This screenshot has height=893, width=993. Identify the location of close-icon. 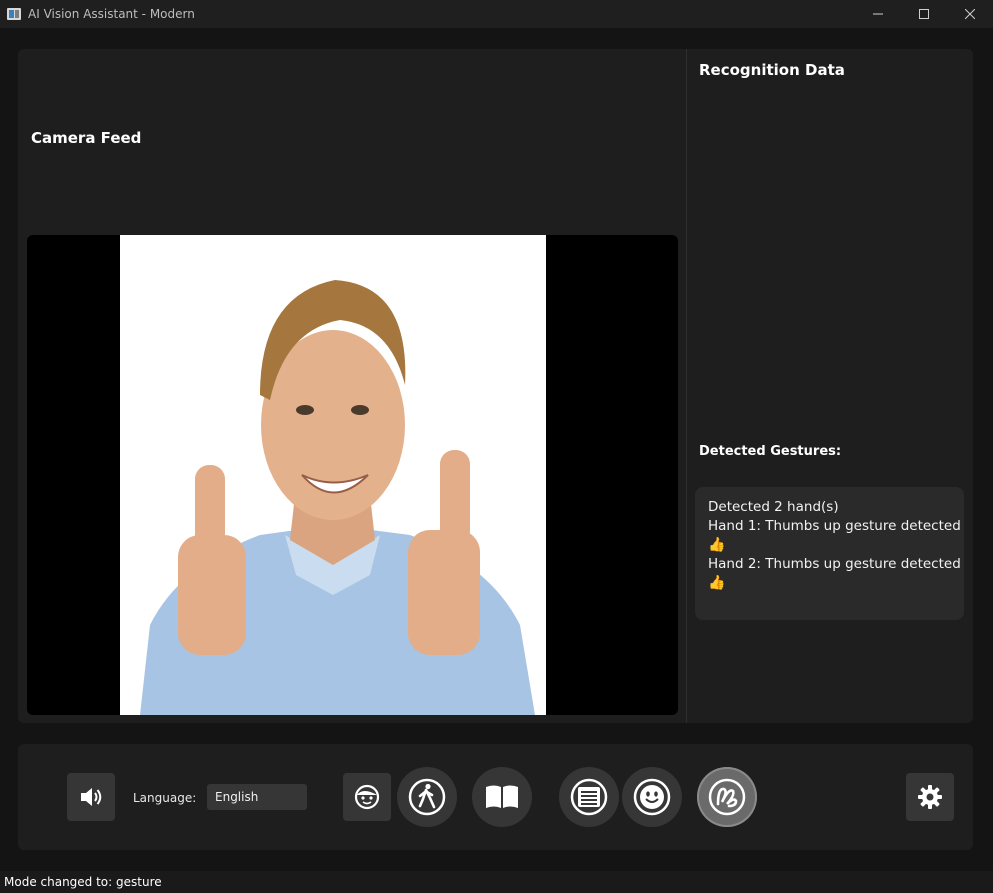
(970, 14).